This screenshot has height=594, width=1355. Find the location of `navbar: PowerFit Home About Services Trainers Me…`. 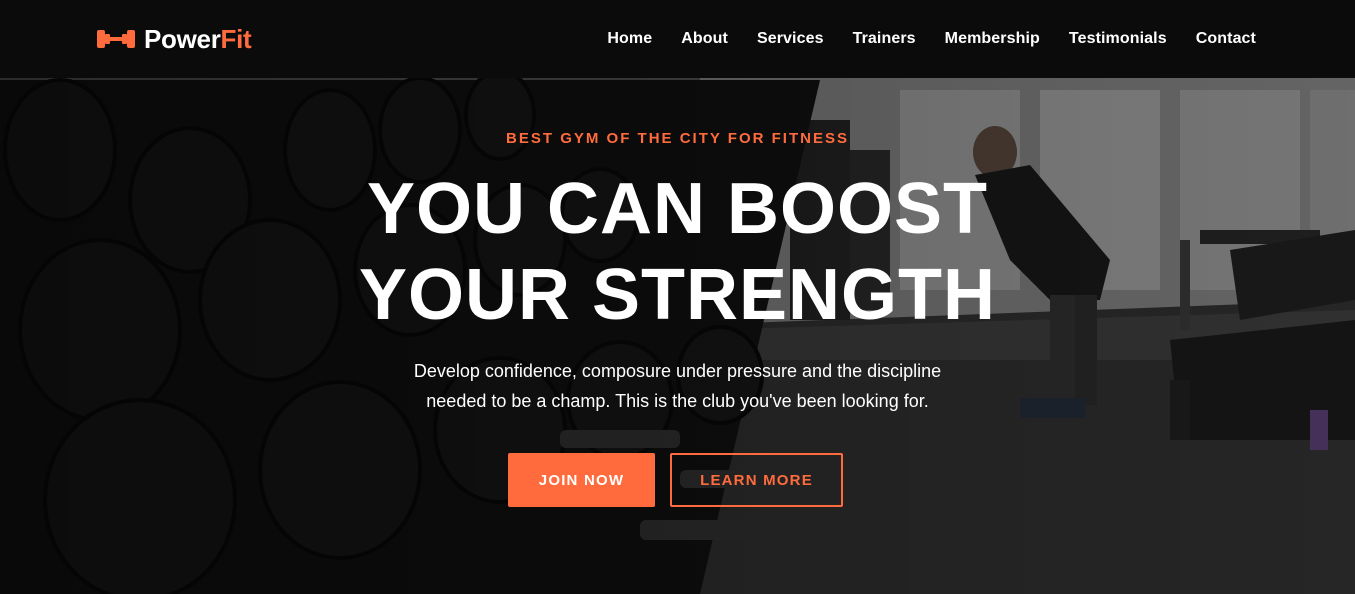

navbar: PowerFit Home About Services Trainers Me… is located at coordinates (677, 39).